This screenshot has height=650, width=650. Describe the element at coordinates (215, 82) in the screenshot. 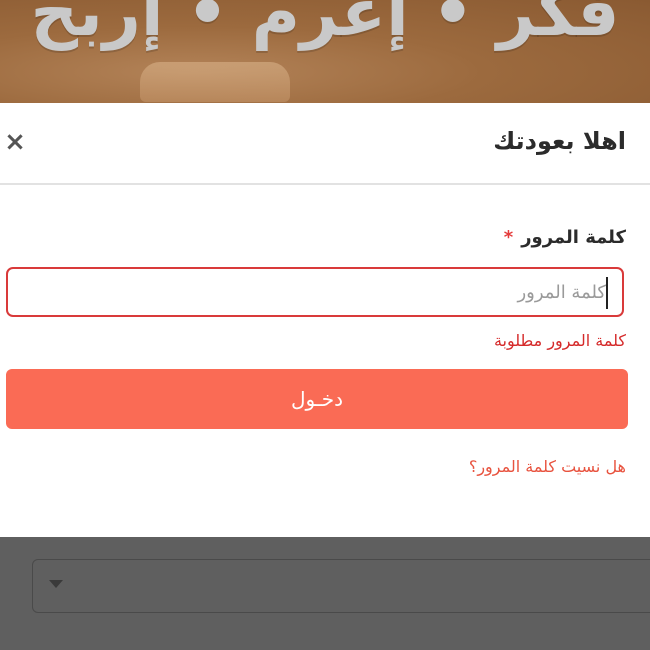

I see `hero-image` at that location.